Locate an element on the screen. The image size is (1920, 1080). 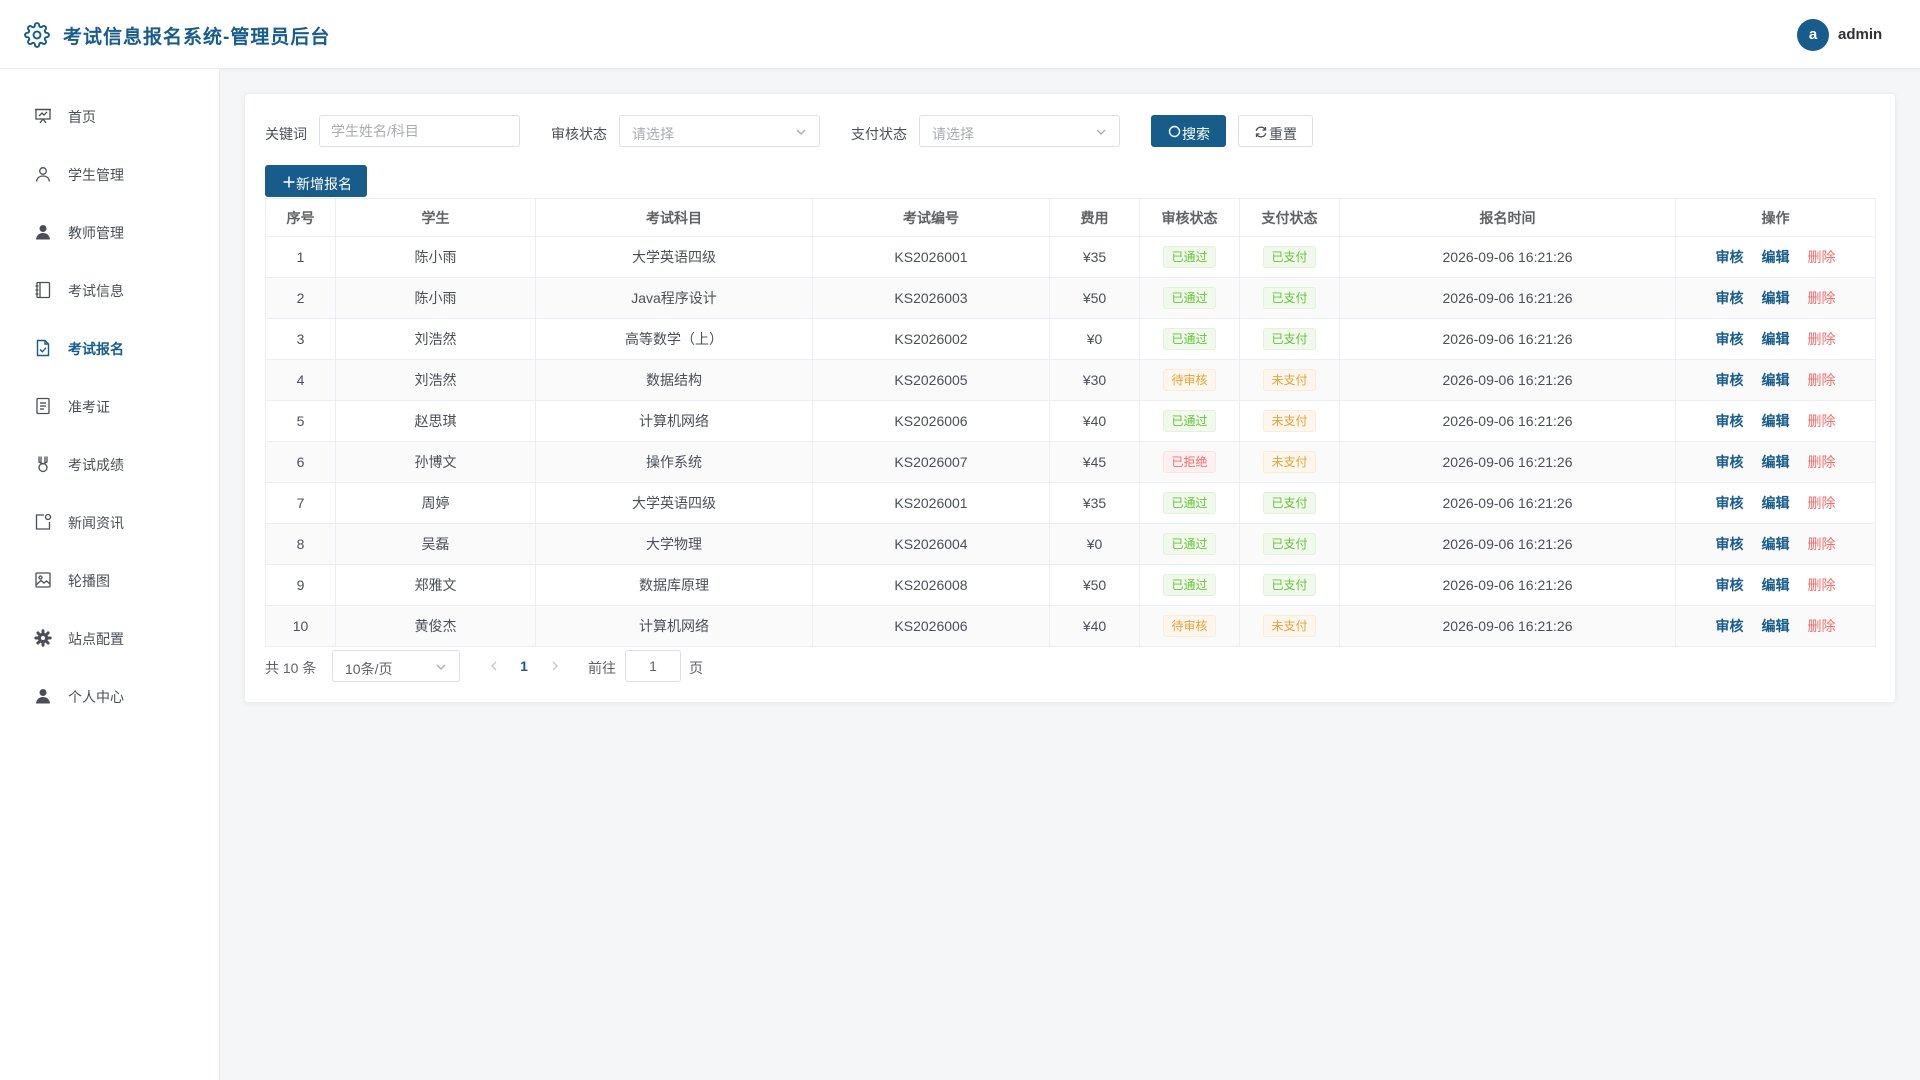
exam-fee: ¥35 is located at coordinates (1094, 257).